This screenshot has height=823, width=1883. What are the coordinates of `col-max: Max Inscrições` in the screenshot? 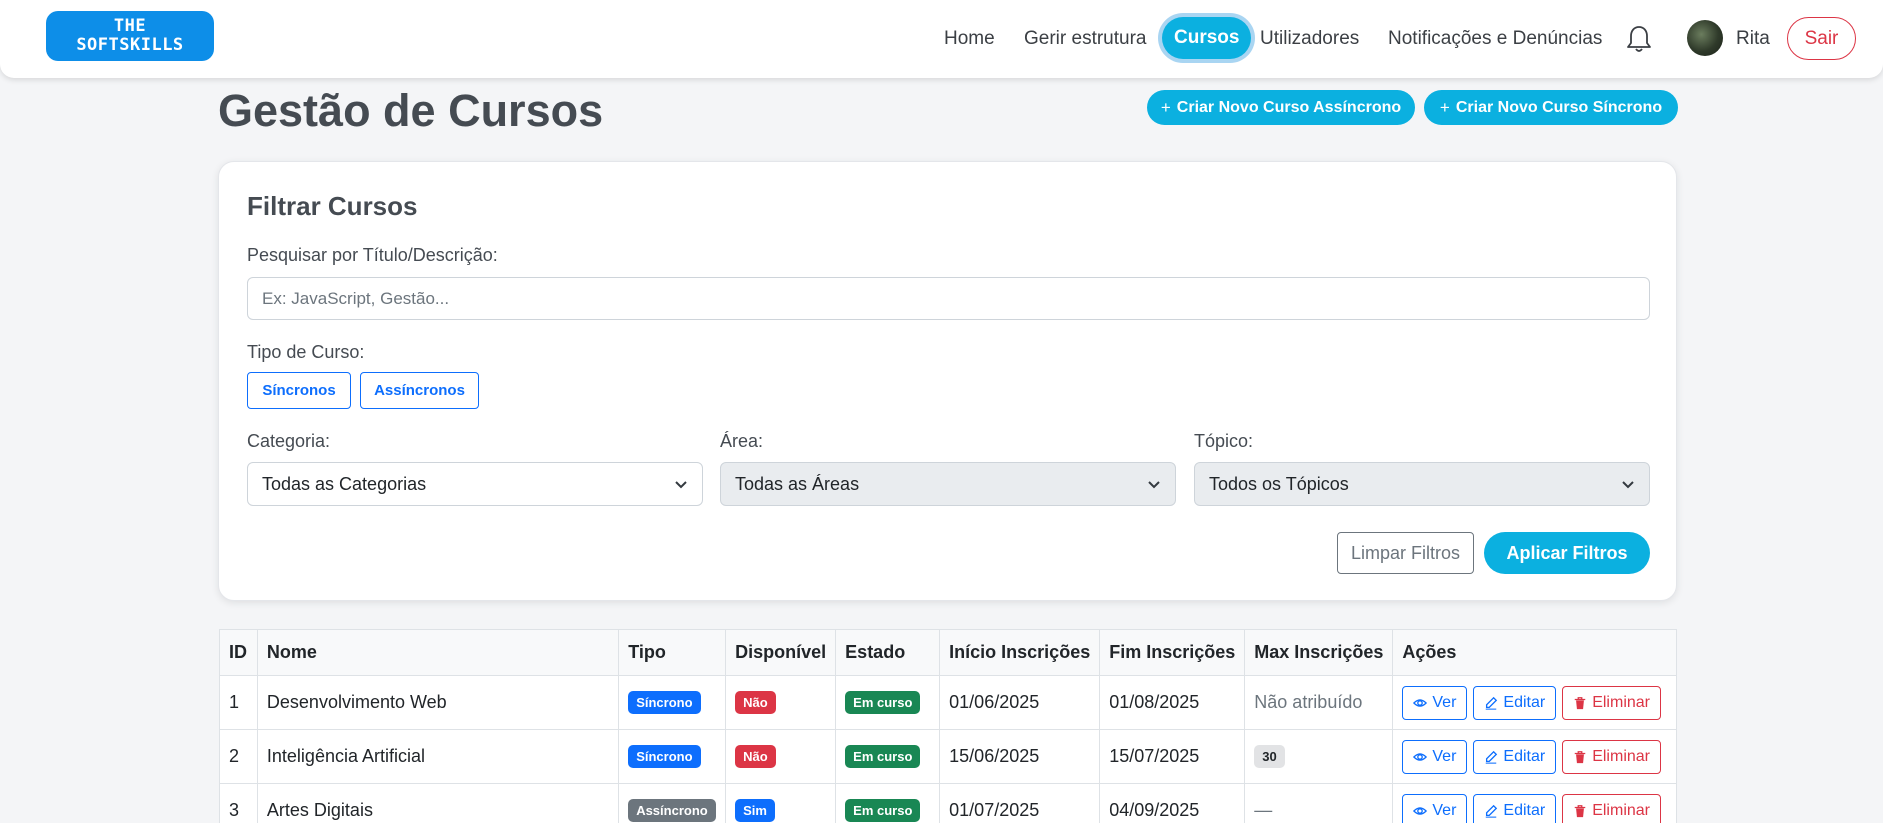 It's located at (1319, 652).